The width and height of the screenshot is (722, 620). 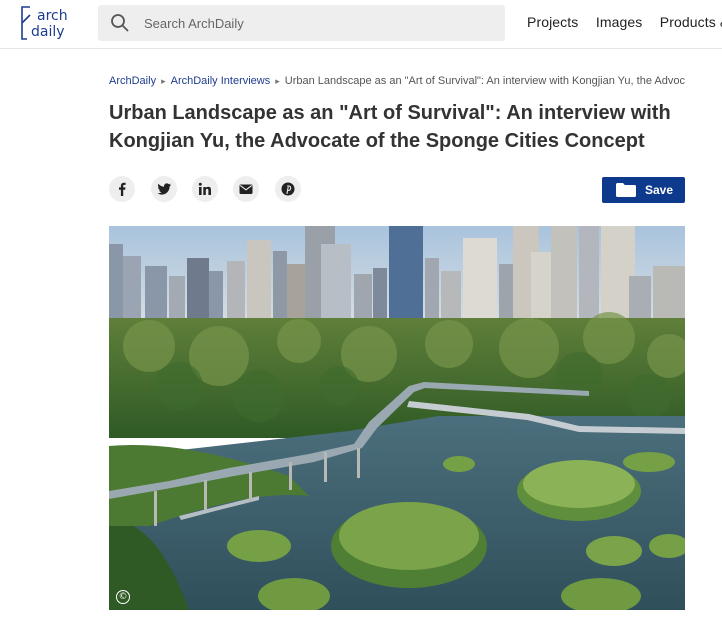 I want to click on nav-products: Products &, so click(x=691, y=22).